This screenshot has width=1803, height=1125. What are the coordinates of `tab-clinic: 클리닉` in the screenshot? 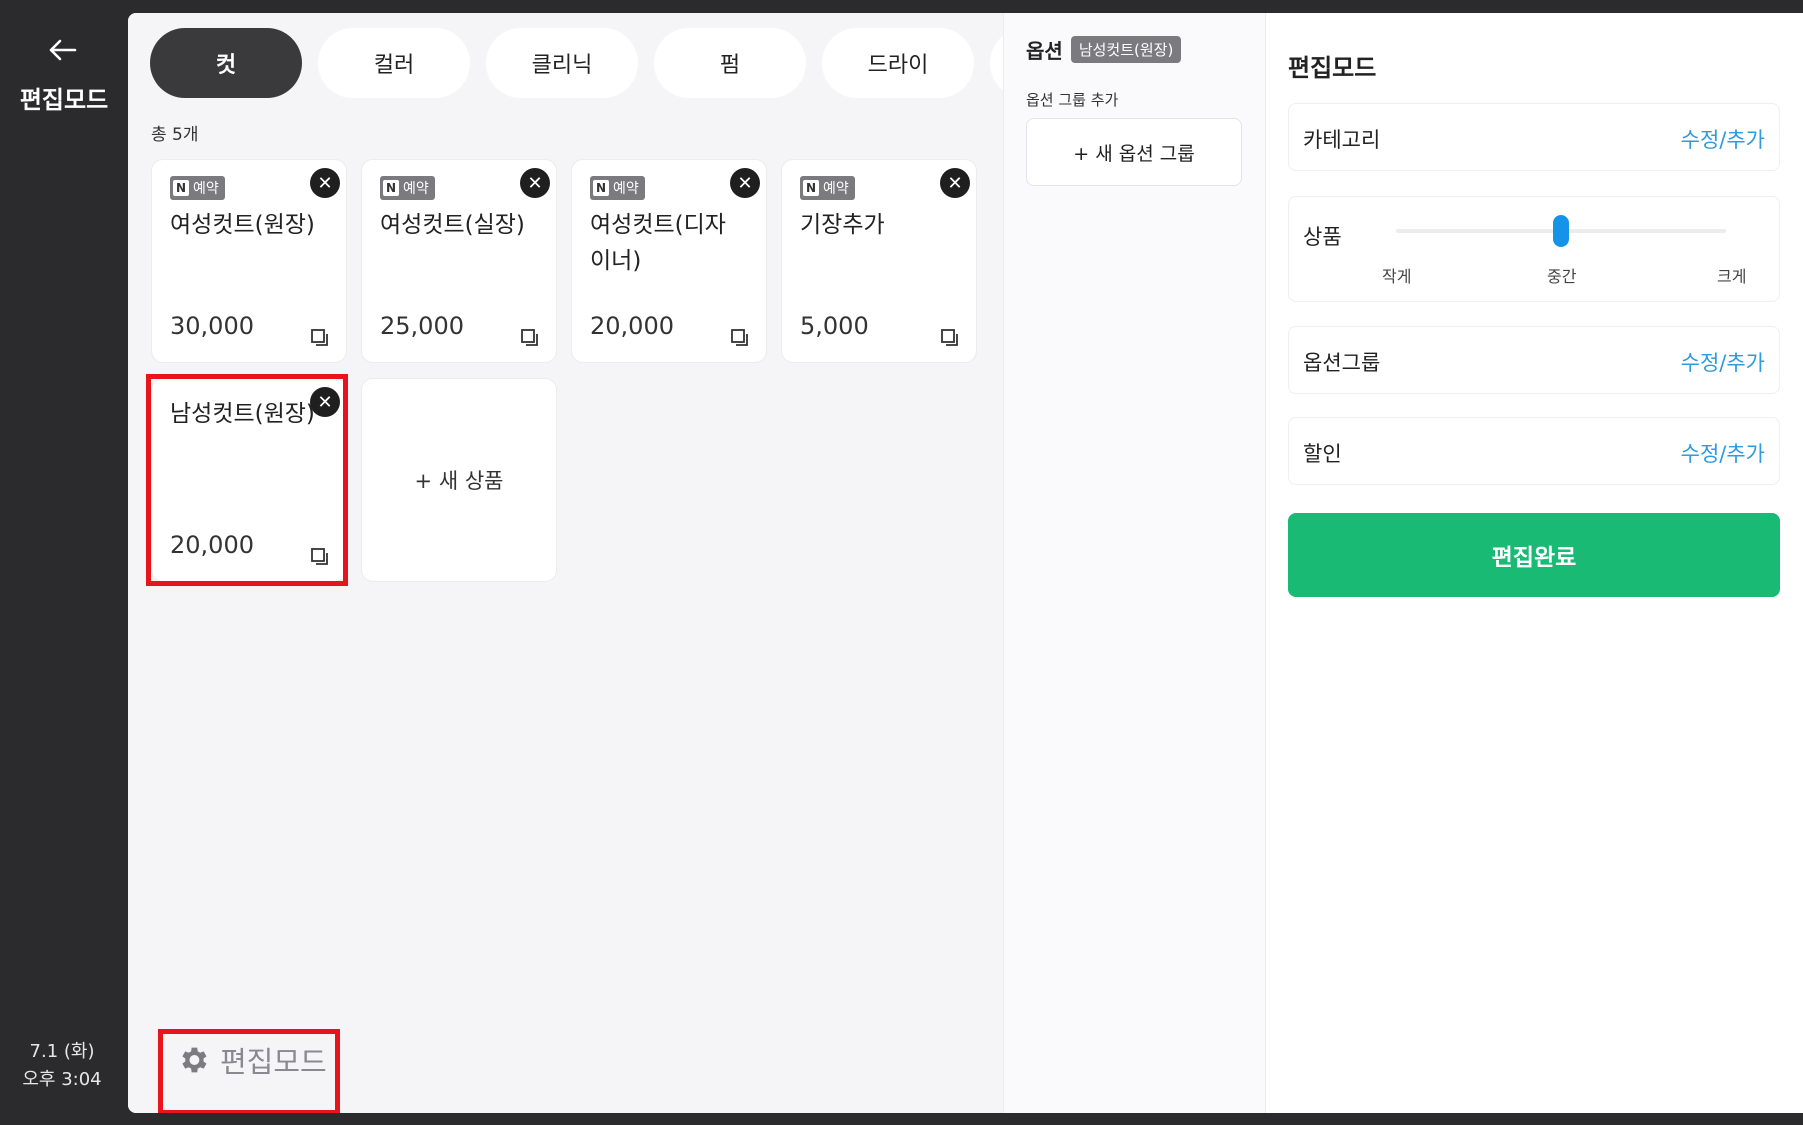 It's located at (562, 63).